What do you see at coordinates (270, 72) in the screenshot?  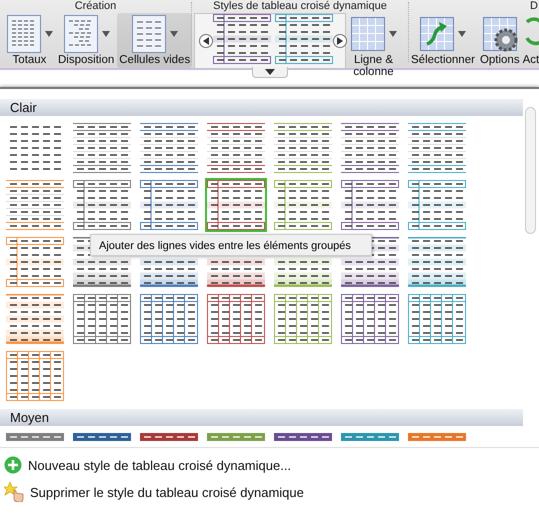 I see `expand-gallery-button` at bounding box center [270, 72].